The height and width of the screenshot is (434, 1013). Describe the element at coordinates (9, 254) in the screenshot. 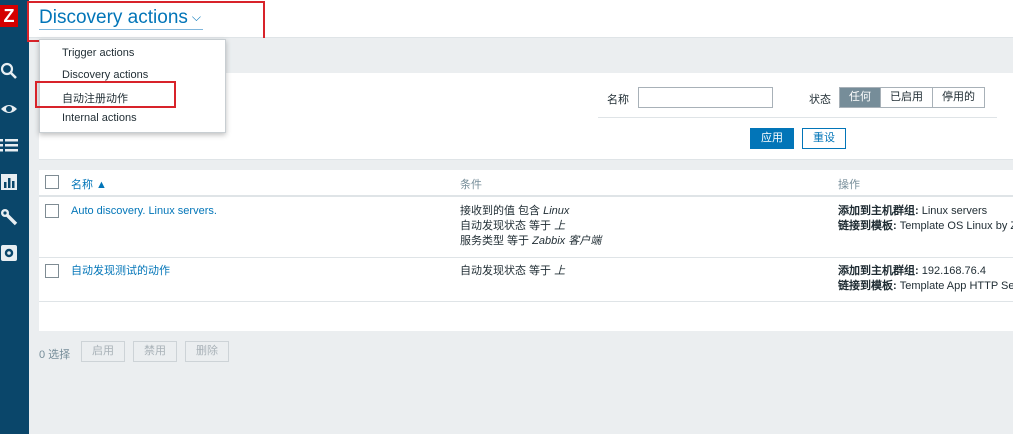

I see `gear-icon` at that location.